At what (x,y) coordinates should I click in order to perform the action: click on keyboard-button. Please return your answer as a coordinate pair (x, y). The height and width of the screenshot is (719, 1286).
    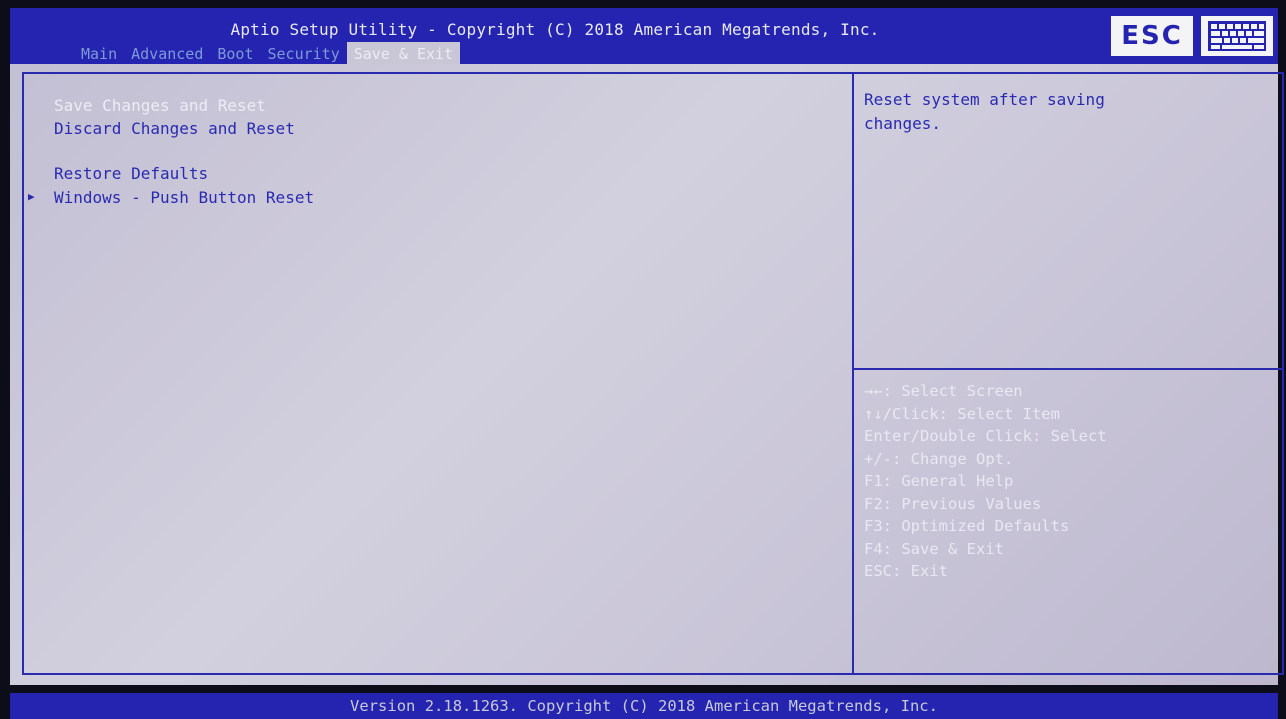
    Looking at the image, I should click on (1237, 36).